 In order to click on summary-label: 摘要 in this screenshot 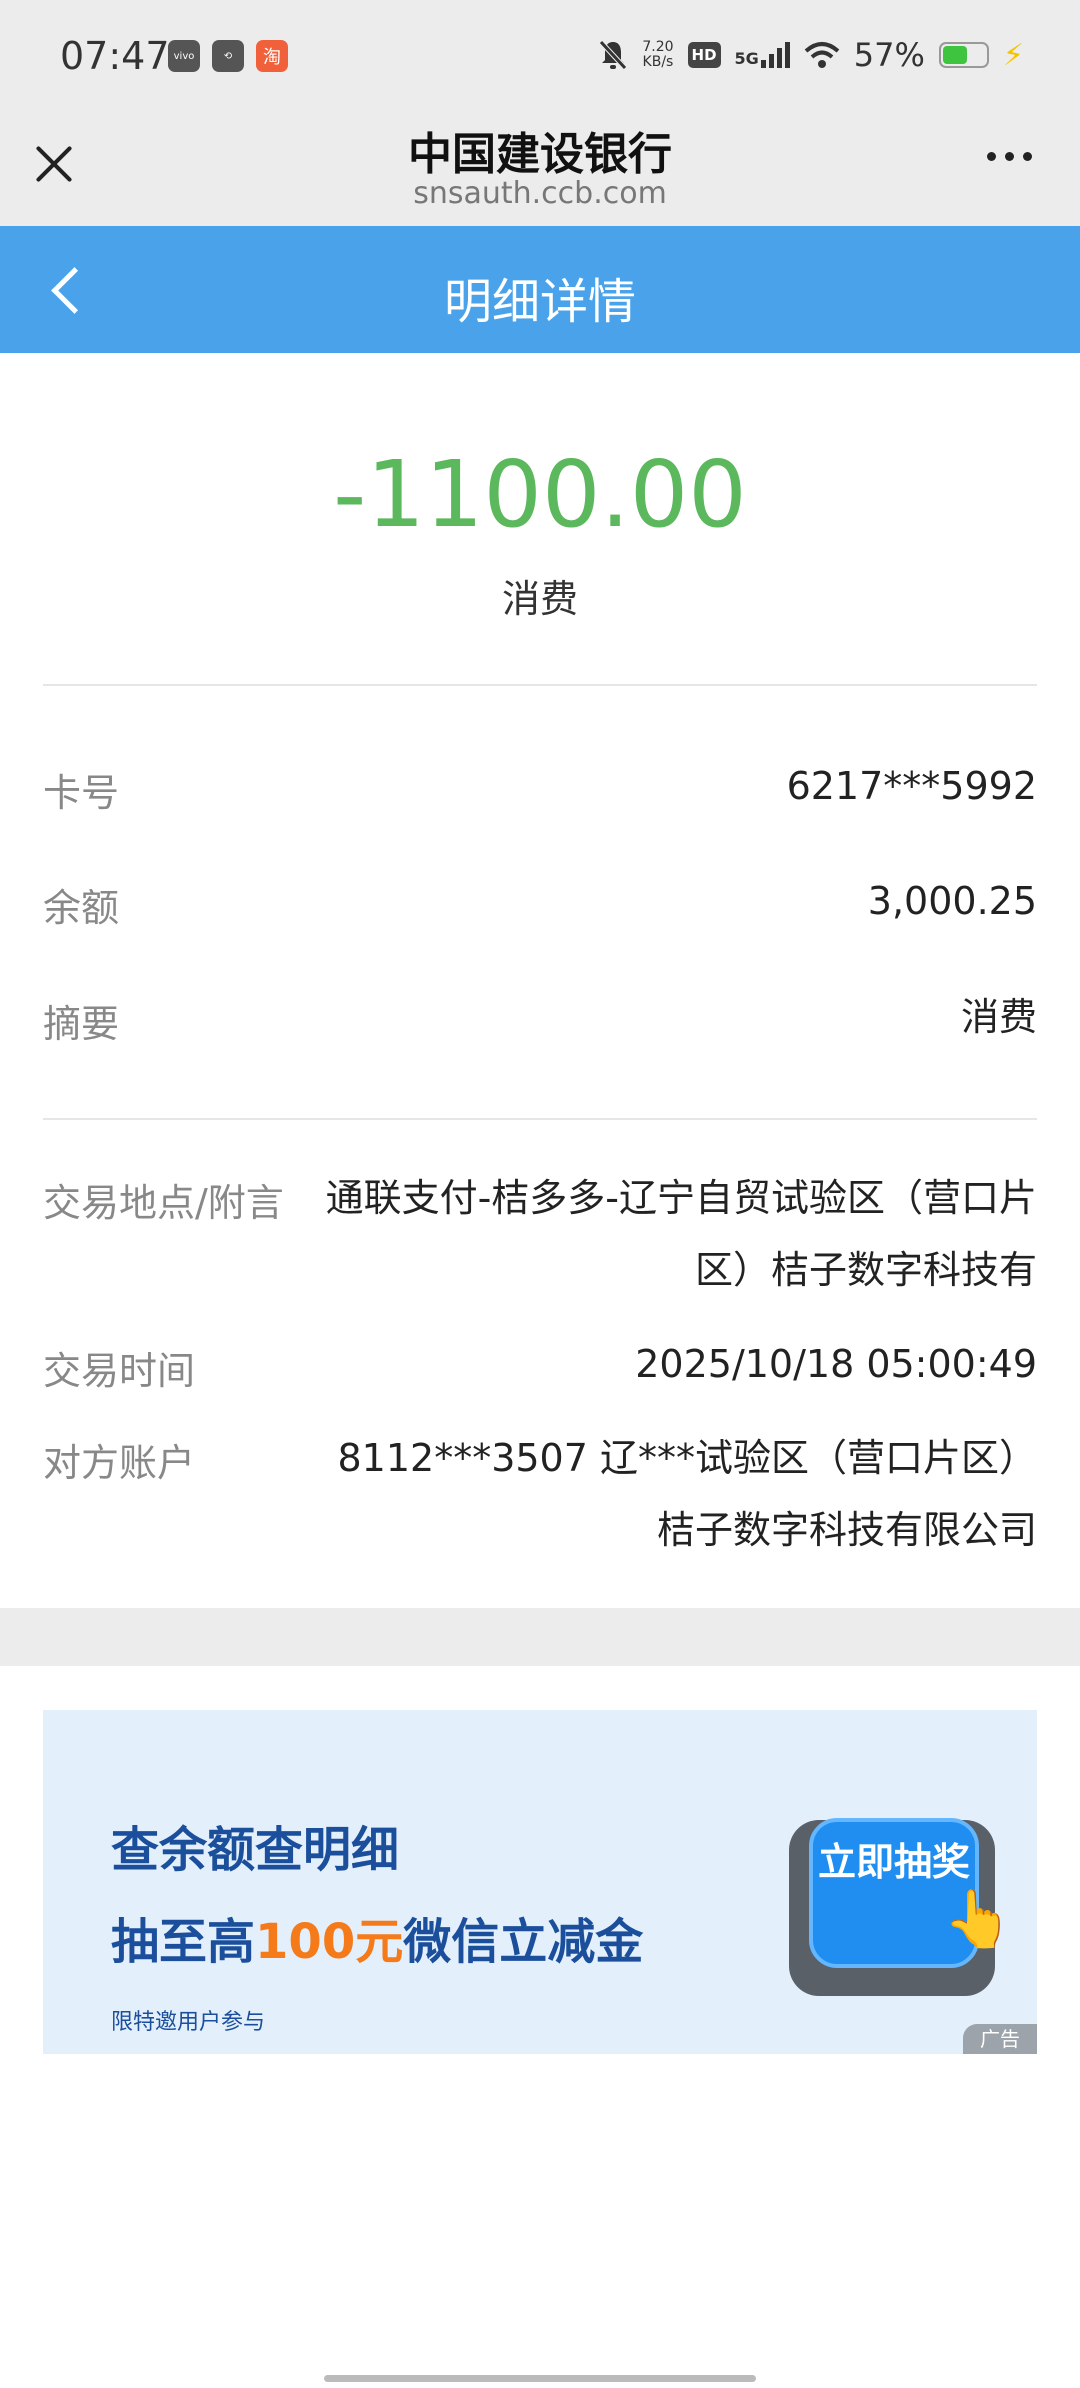, I will do `click(81, 1024)`.